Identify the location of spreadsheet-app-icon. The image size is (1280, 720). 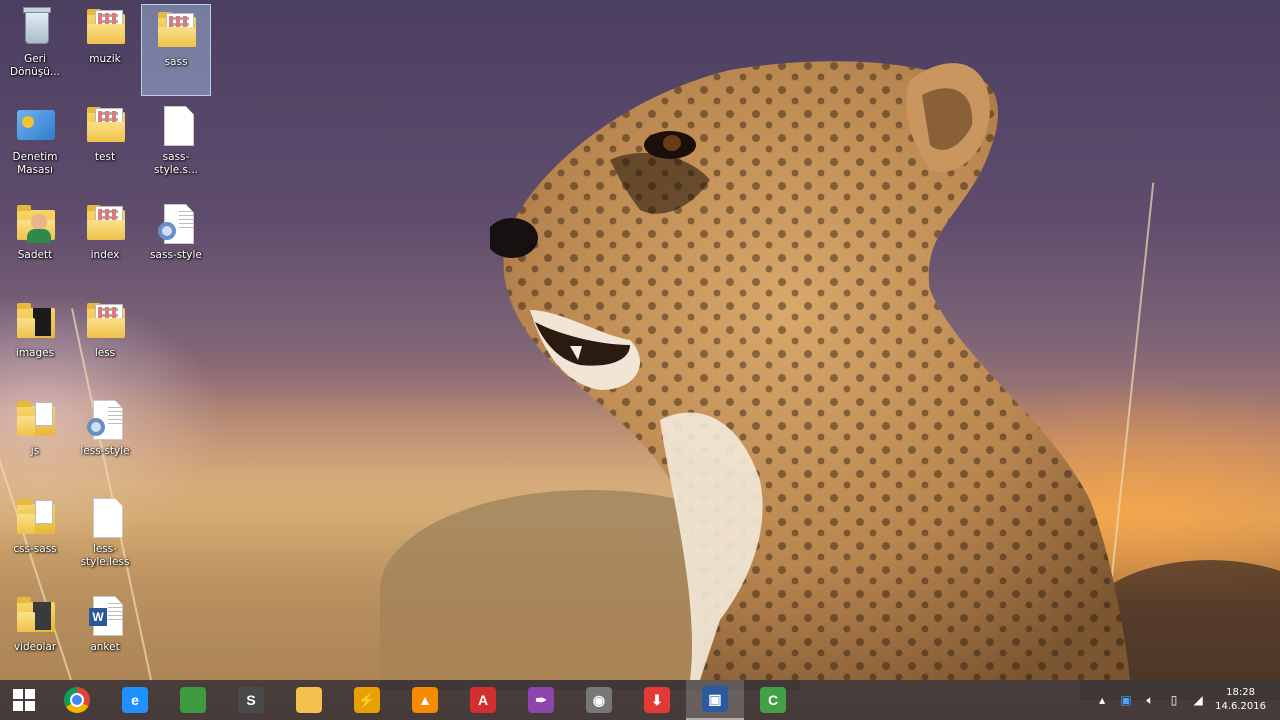
(193, 700).